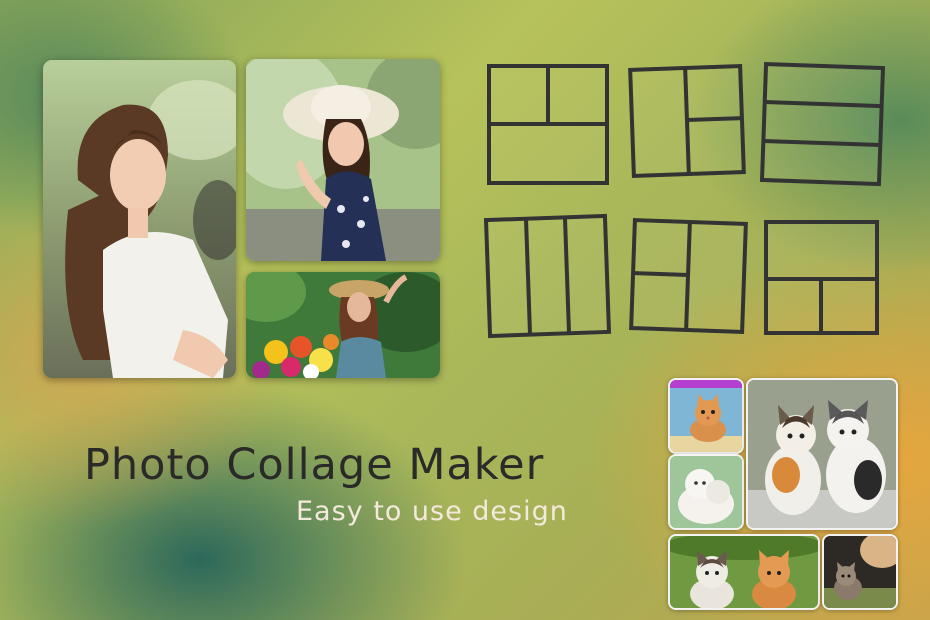 Image resolution: width=930 pixels, height=620 pixels. Describe the element at coordinates (547, 276) in the screenshot. I see `layout-template-three-columns` at that location.